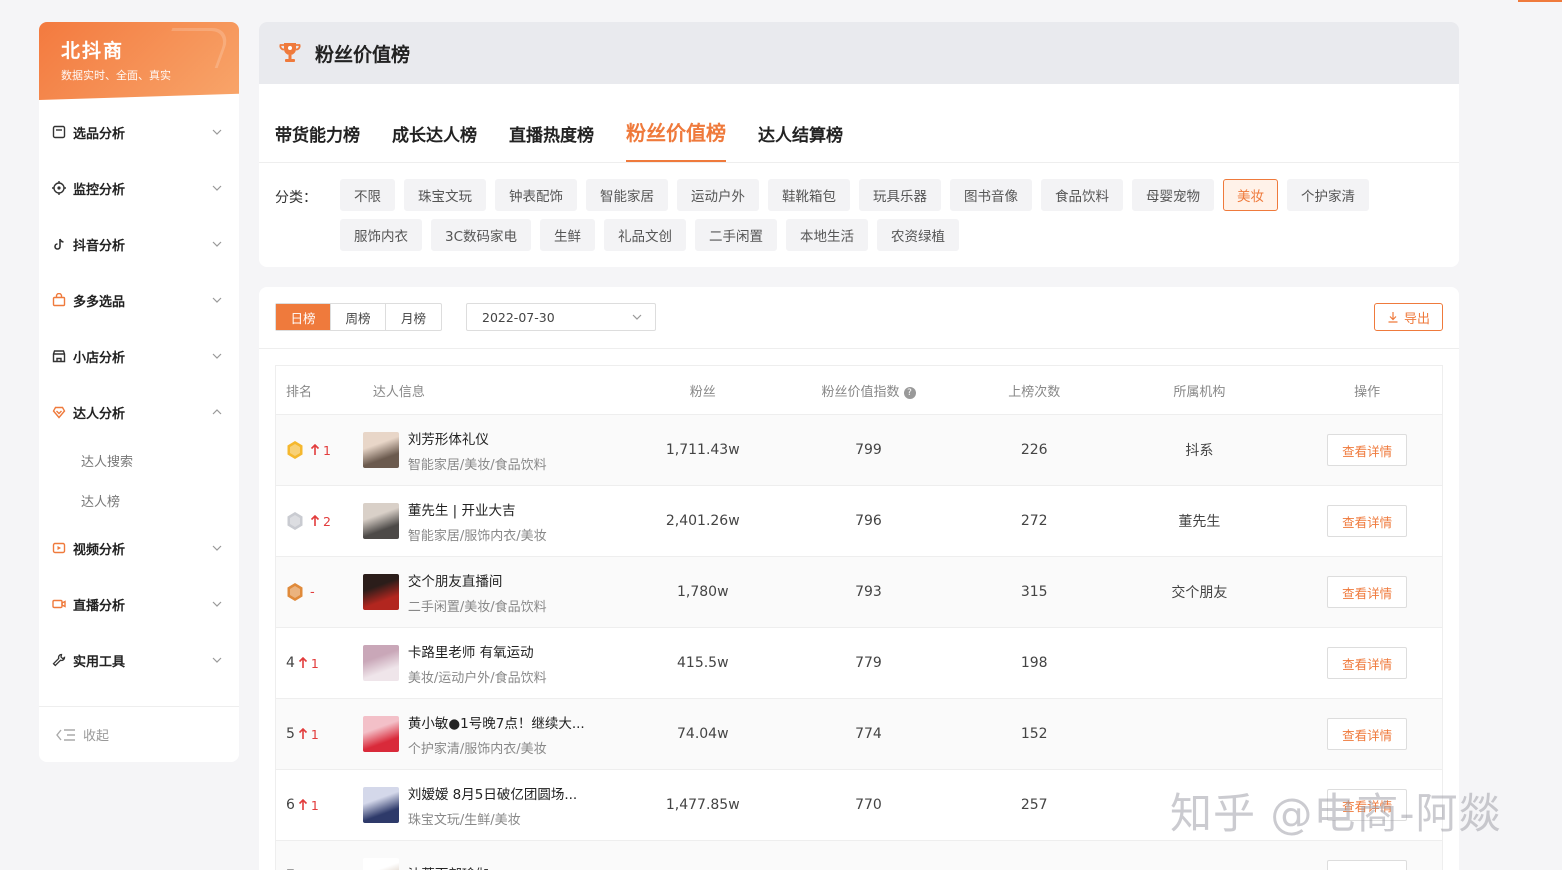 This screenshot has height=870, width=1562. What do you see at coordinates (413, 317) in the screenshot?
I see `period-monthly-button: 月榜` at bounding box center [413, 317].